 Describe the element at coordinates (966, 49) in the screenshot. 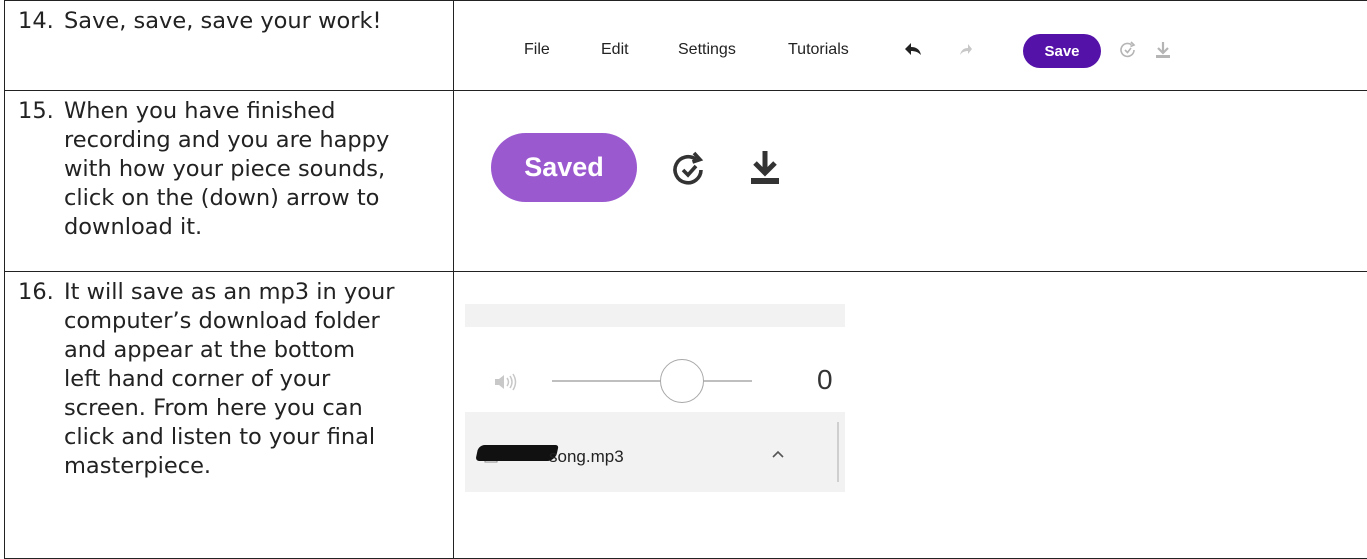

I see `redo-icon` at that location.